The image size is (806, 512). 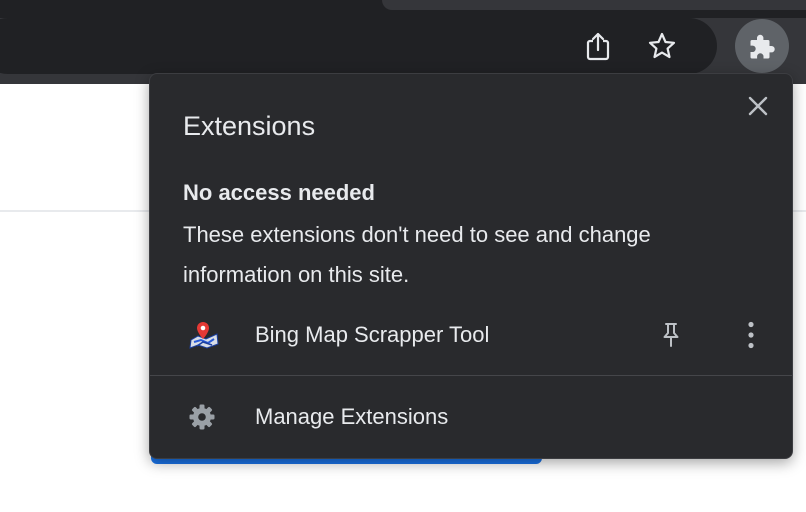 What do you see at coordinates (358, 46) in the screenshot?
I see `address-bar` at bounding box center [358, 46].